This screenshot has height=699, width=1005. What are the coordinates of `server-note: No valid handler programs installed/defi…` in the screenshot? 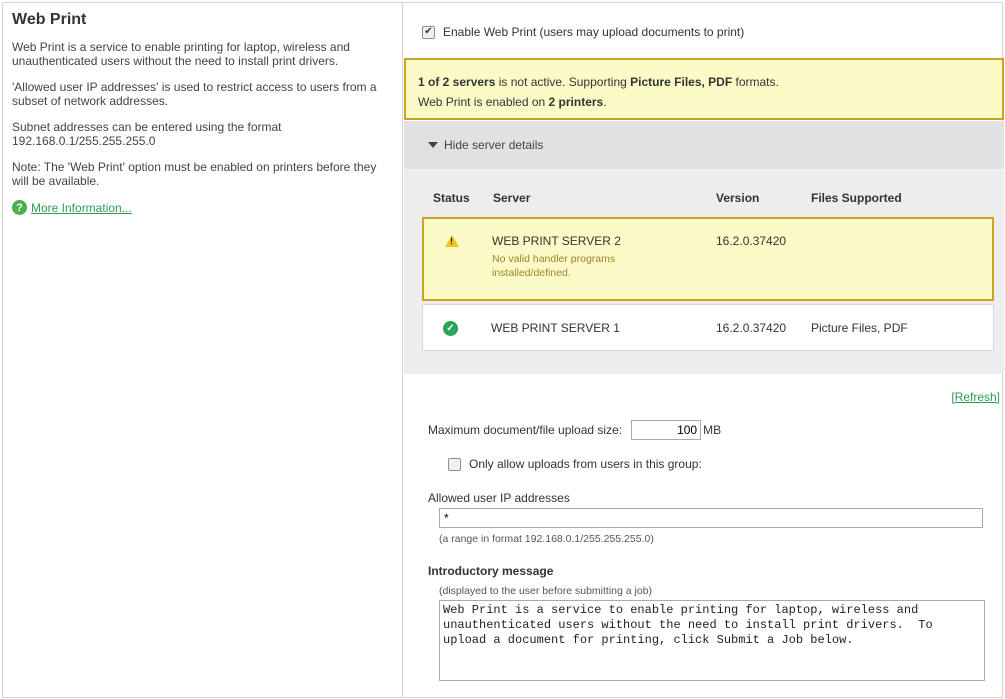 It's located at (554, 266).